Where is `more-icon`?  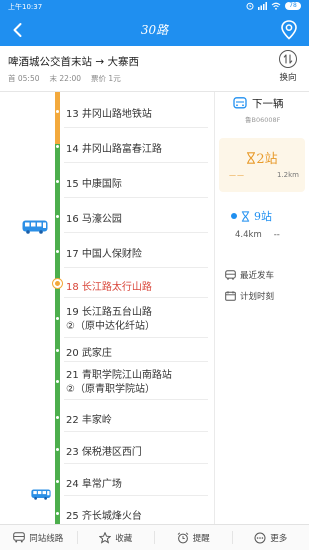
more-icon is located at coordinates (260, 537).